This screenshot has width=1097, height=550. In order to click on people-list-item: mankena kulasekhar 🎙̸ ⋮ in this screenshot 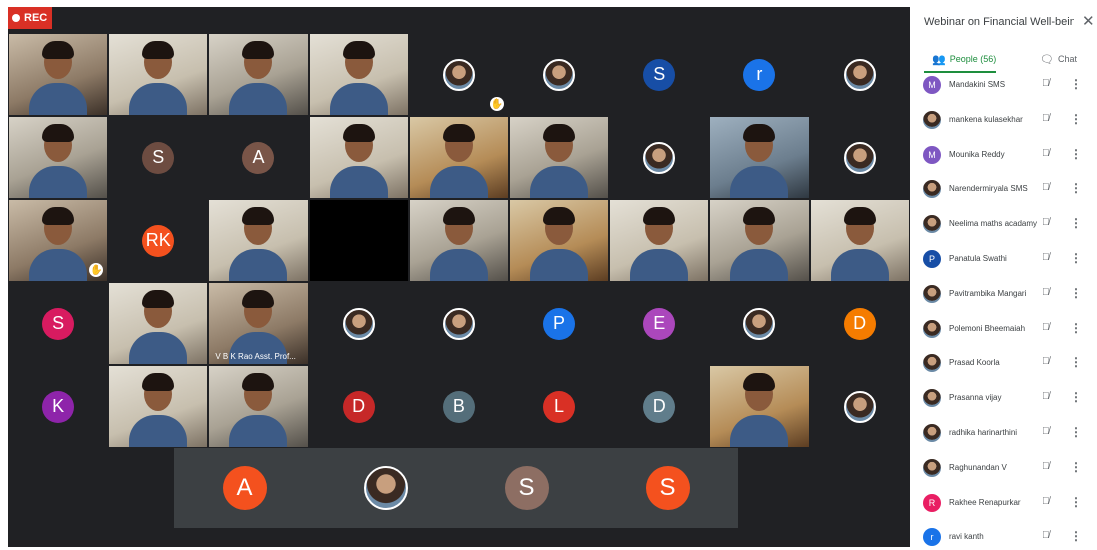, I will do `click(1004, 120)`.